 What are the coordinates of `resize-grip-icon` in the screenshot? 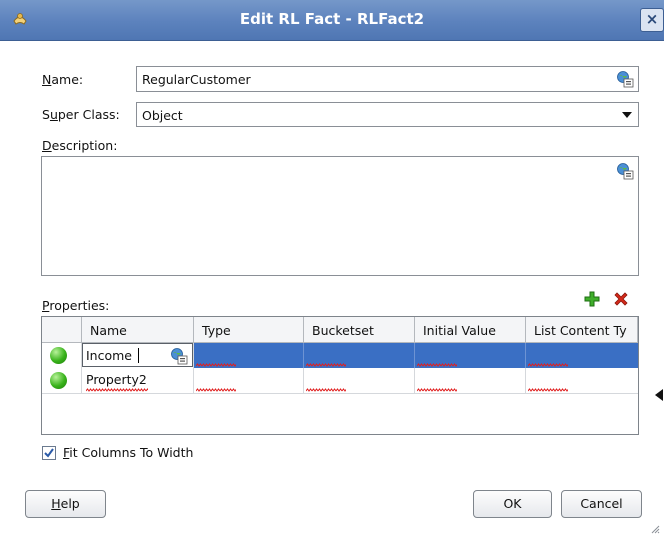 It's located at (655, 529).